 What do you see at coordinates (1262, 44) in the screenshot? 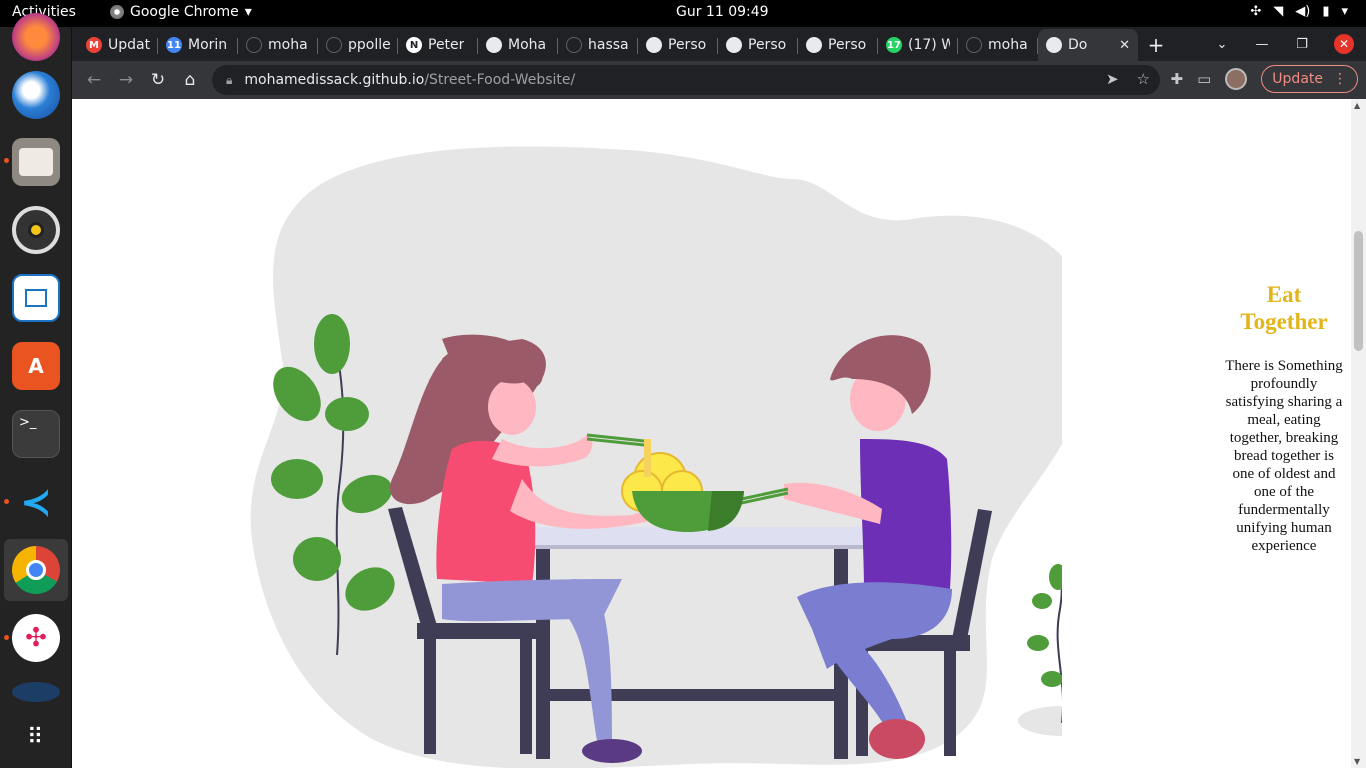
I see `minimize-button: —` at bounding box center [1262, 44].